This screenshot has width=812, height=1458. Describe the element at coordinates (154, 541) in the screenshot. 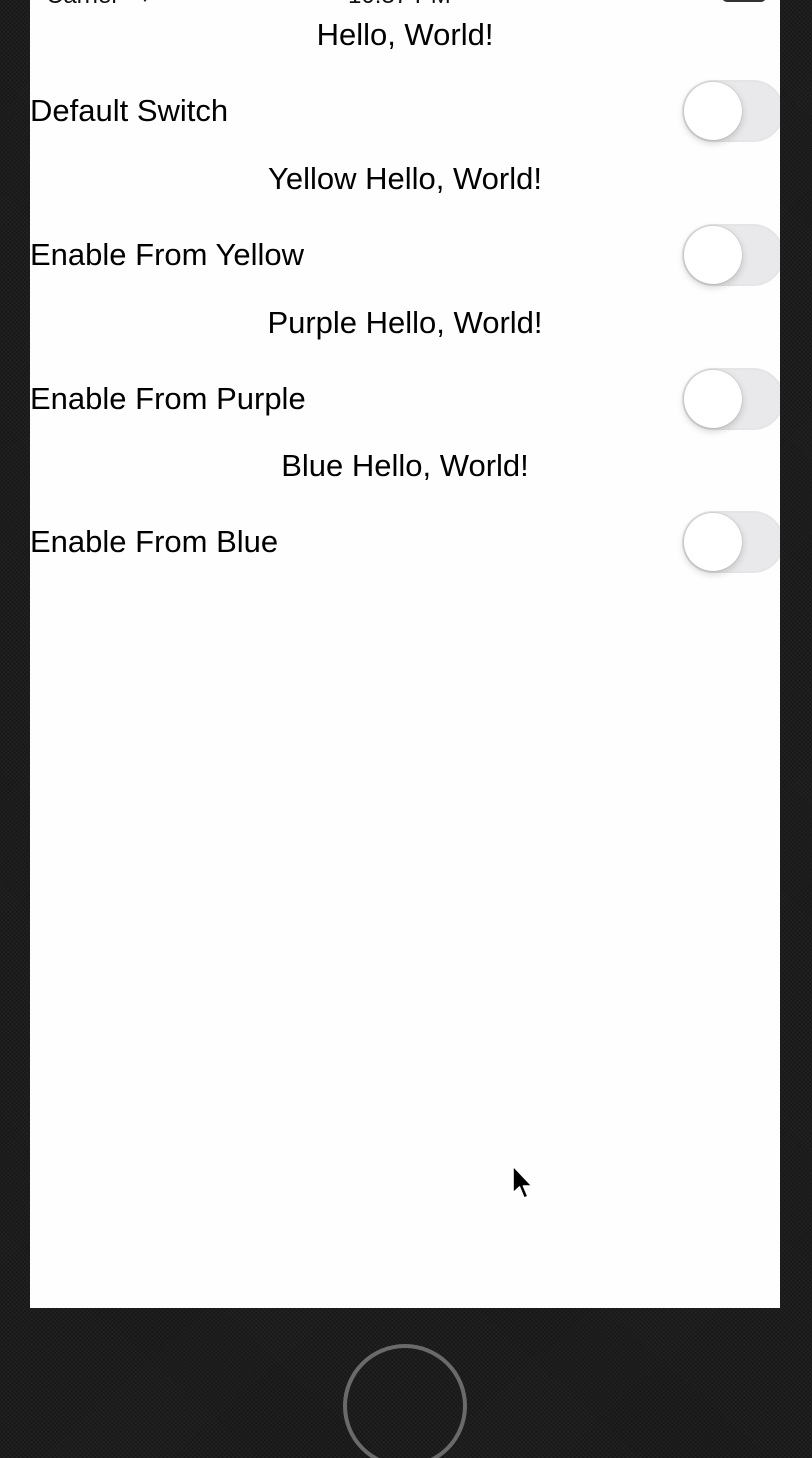

I see `switch-row-label: Enable From Blue` at that location.